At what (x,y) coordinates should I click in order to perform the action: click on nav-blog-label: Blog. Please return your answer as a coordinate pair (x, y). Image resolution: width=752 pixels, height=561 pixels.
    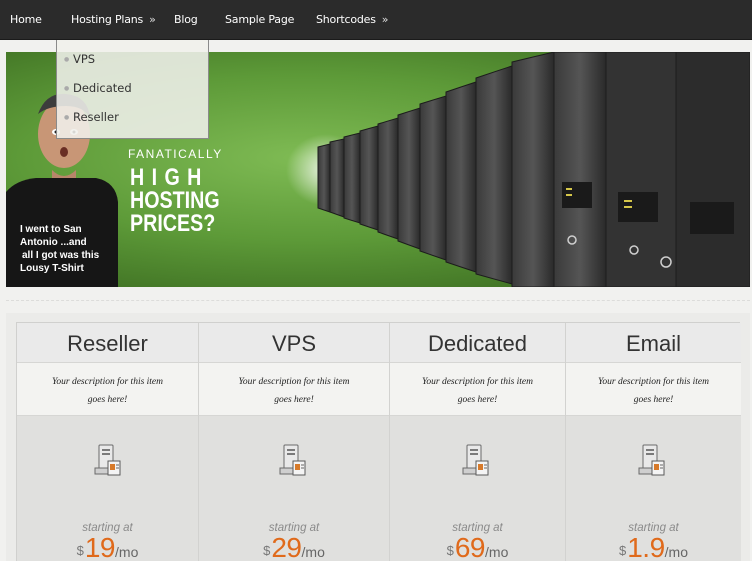
    Looking at the image, I should click on (186, 19).